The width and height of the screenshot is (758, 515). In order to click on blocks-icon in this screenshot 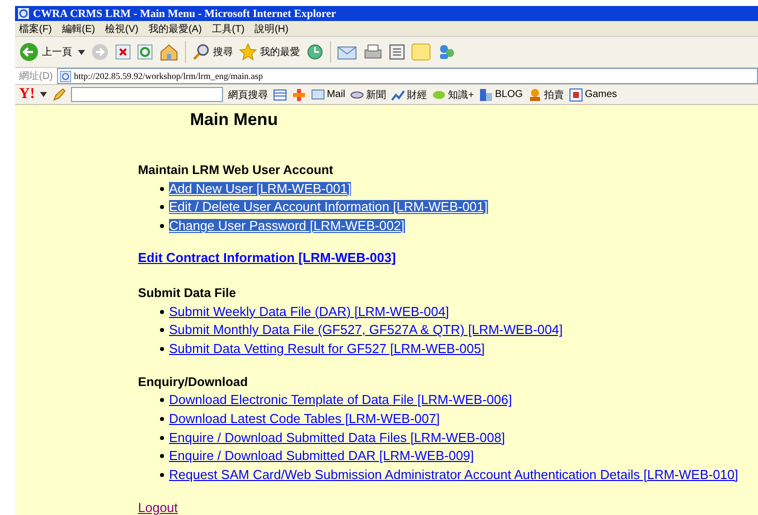, I will do `click(486, 95)`.